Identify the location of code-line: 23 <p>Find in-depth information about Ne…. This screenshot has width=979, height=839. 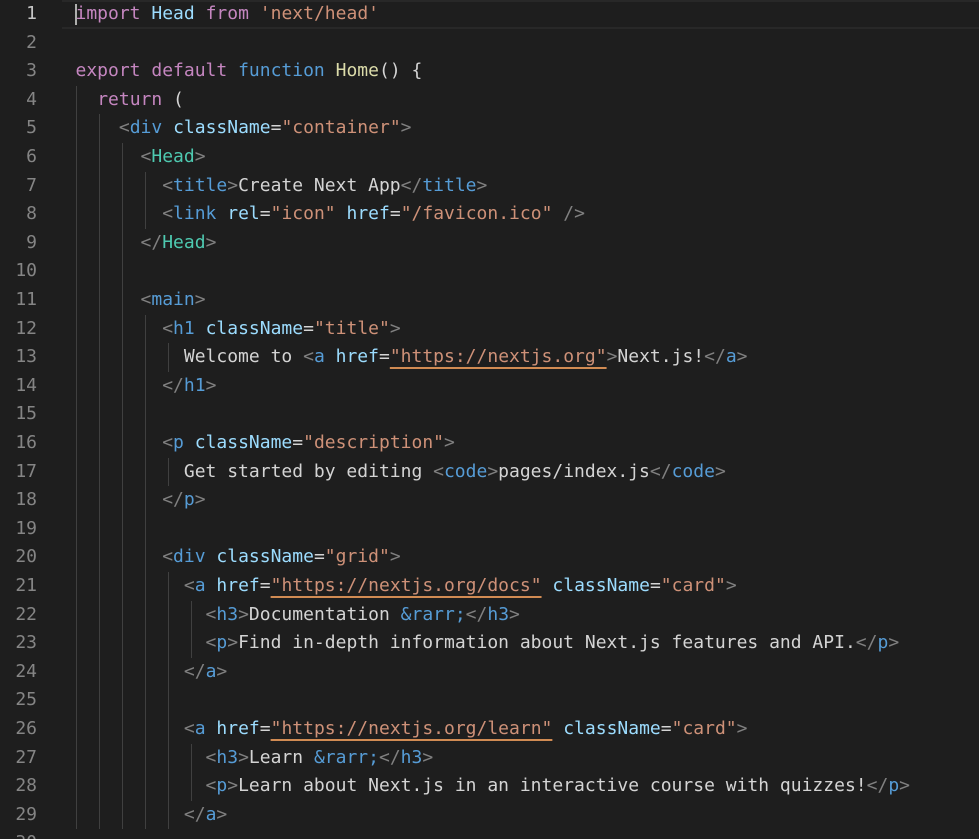
(489, 643).